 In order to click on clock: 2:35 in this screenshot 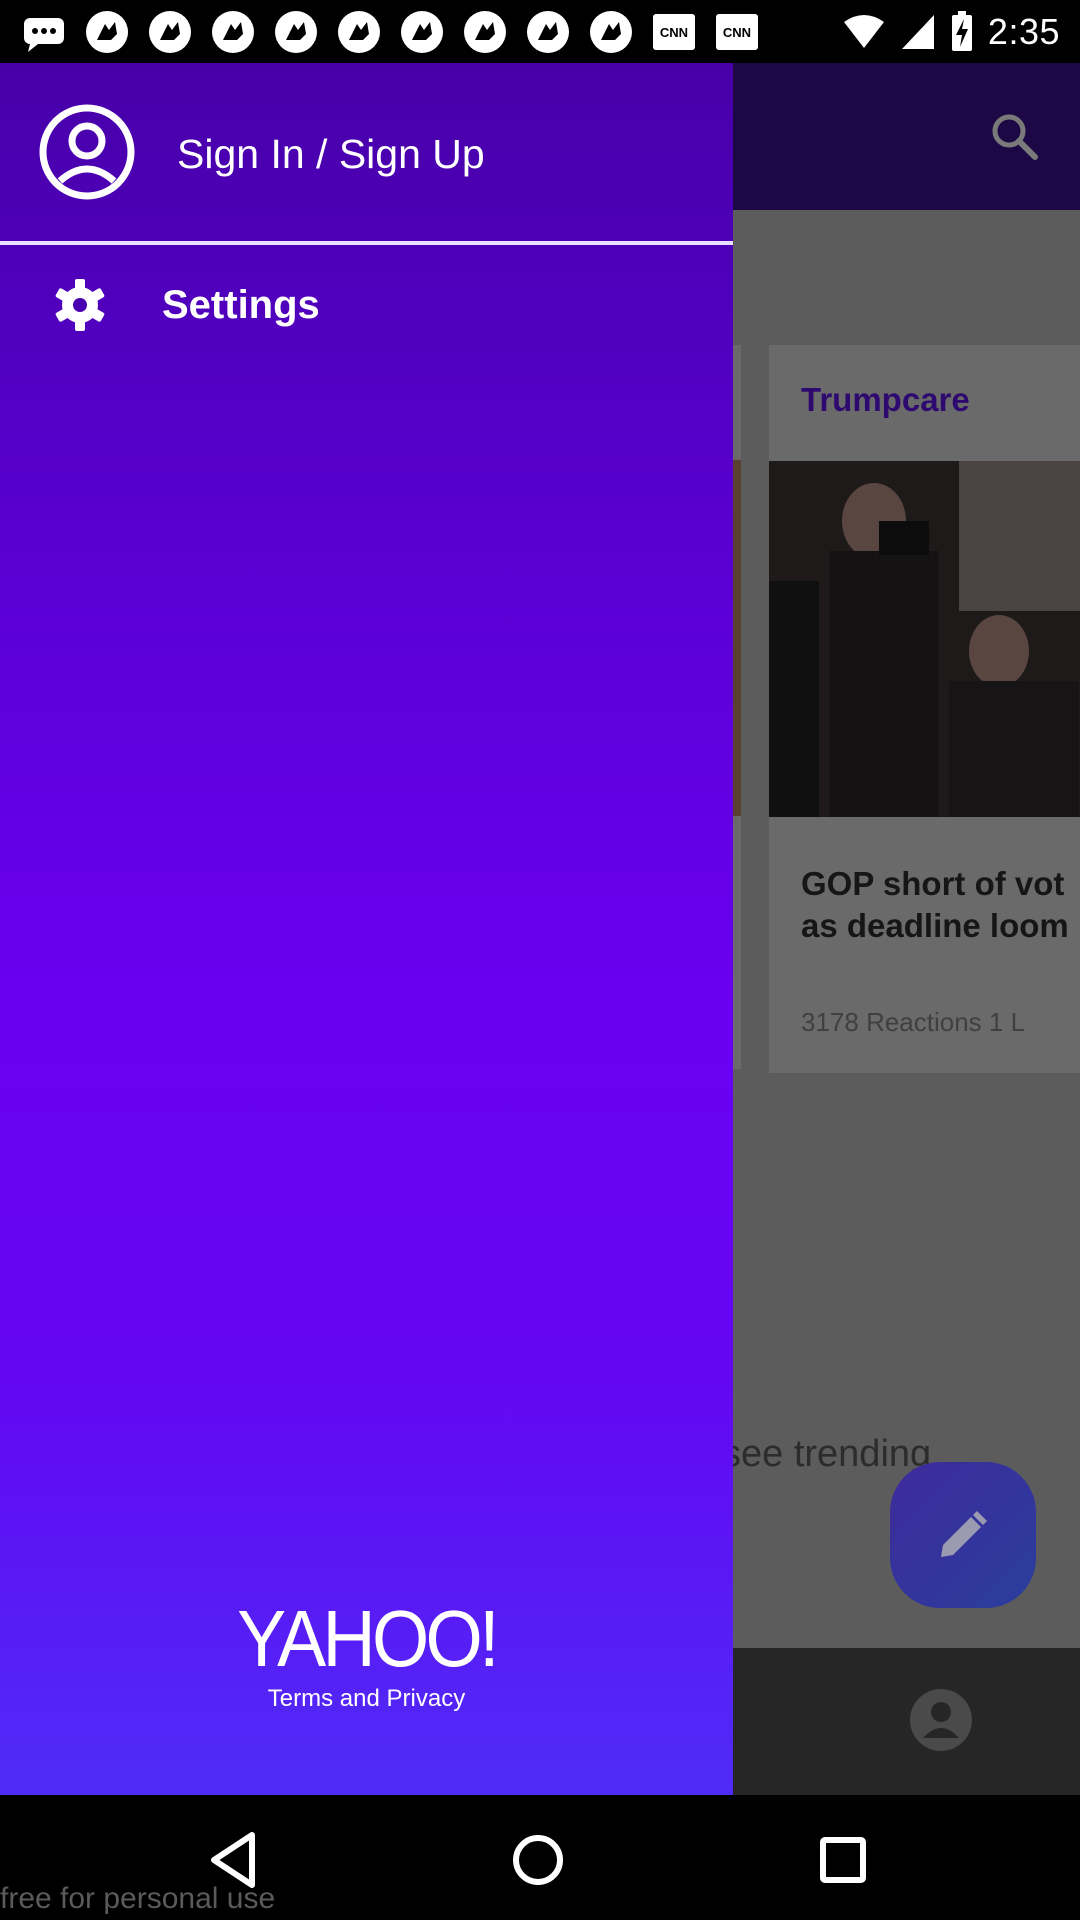, I will do `click(1023, 31)`.